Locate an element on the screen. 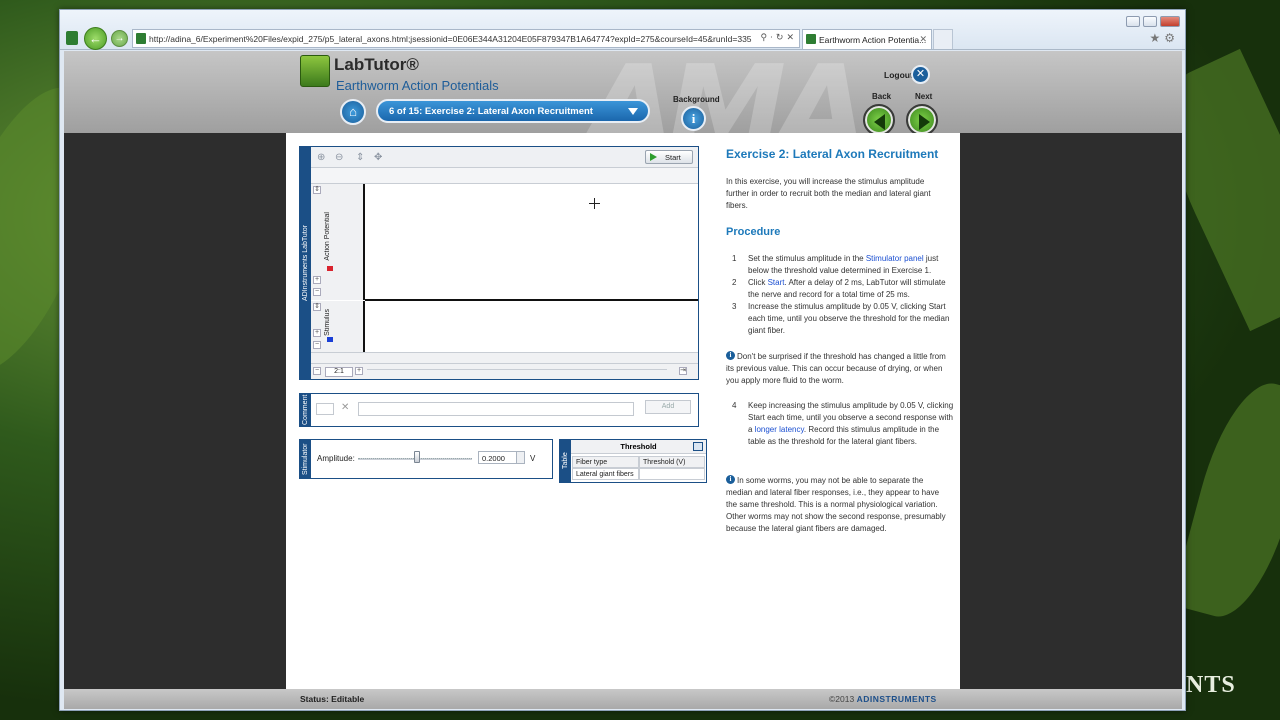 The width and height of the screenshot is (1280, 720). copyright-year: ©2013 is located at coordinates (842, 699).